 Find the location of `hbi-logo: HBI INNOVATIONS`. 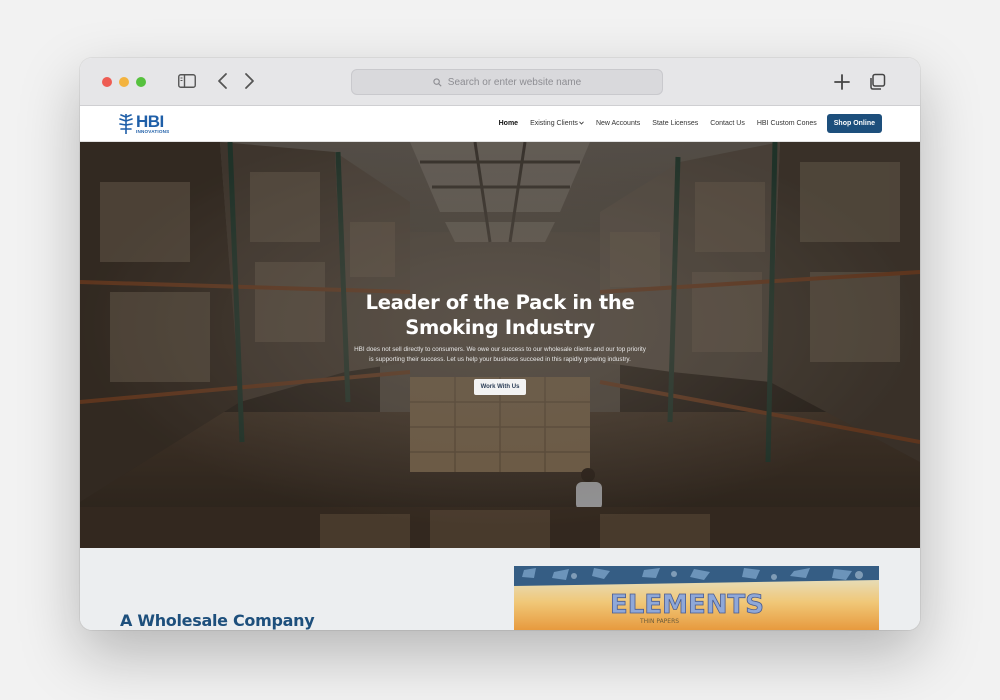

hbi-logo: HBI INNOVATIONS is located at coordinates (143, 124).